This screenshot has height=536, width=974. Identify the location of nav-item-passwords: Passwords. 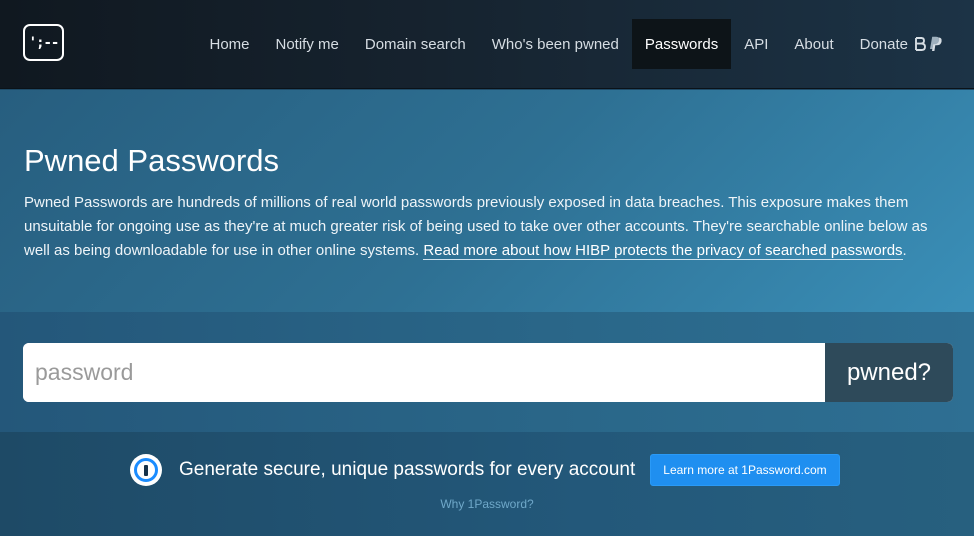
(681, 44).